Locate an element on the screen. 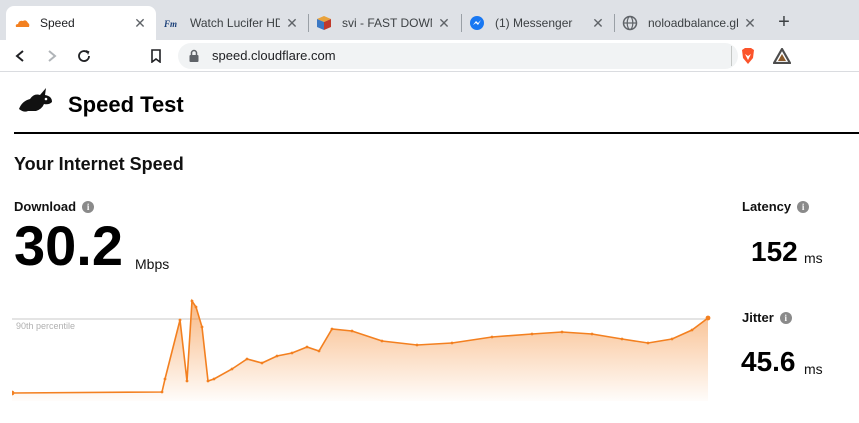  jitter-label-text: Jitter is located at coordinates (758, 317).